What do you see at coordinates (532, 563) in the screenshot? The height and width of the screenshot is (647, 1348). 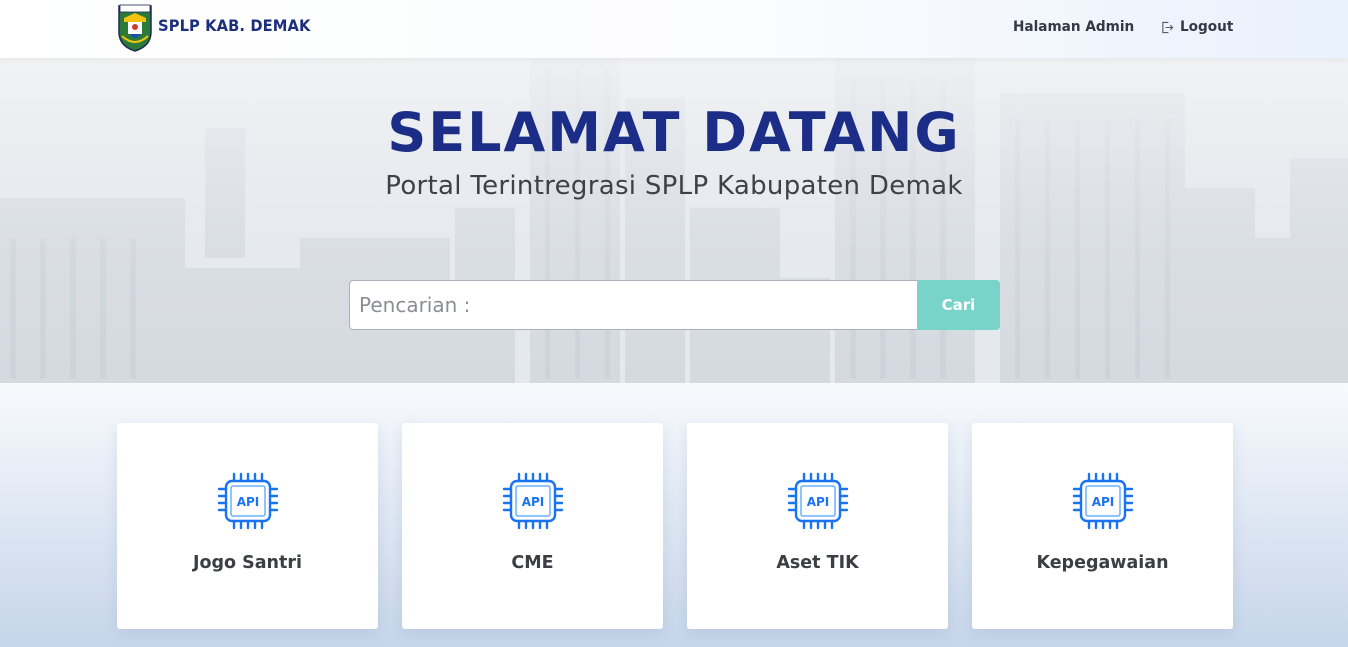 I see `service-card-label: CME` at bounding box center [532, 563].